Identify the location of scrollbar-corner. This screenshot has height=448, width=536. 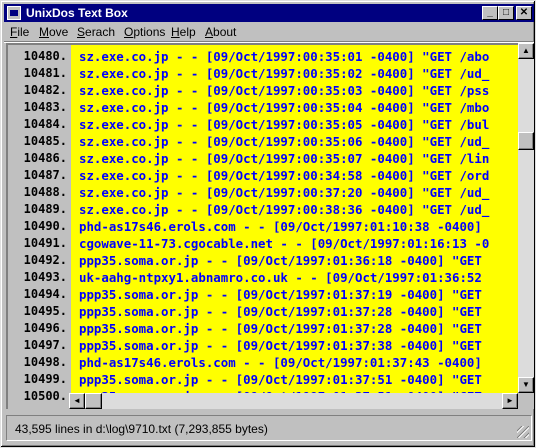
(526, 401).